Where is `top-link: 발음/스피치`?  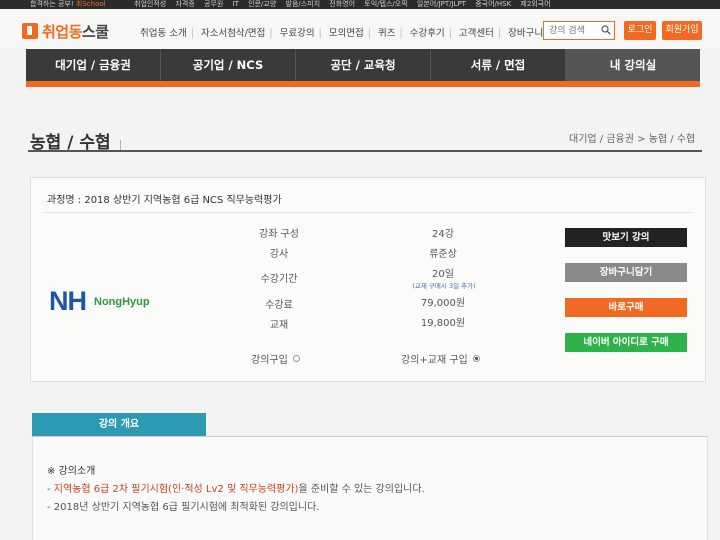
top-link: 발음/스피치 is located at coordinates (303, 4).